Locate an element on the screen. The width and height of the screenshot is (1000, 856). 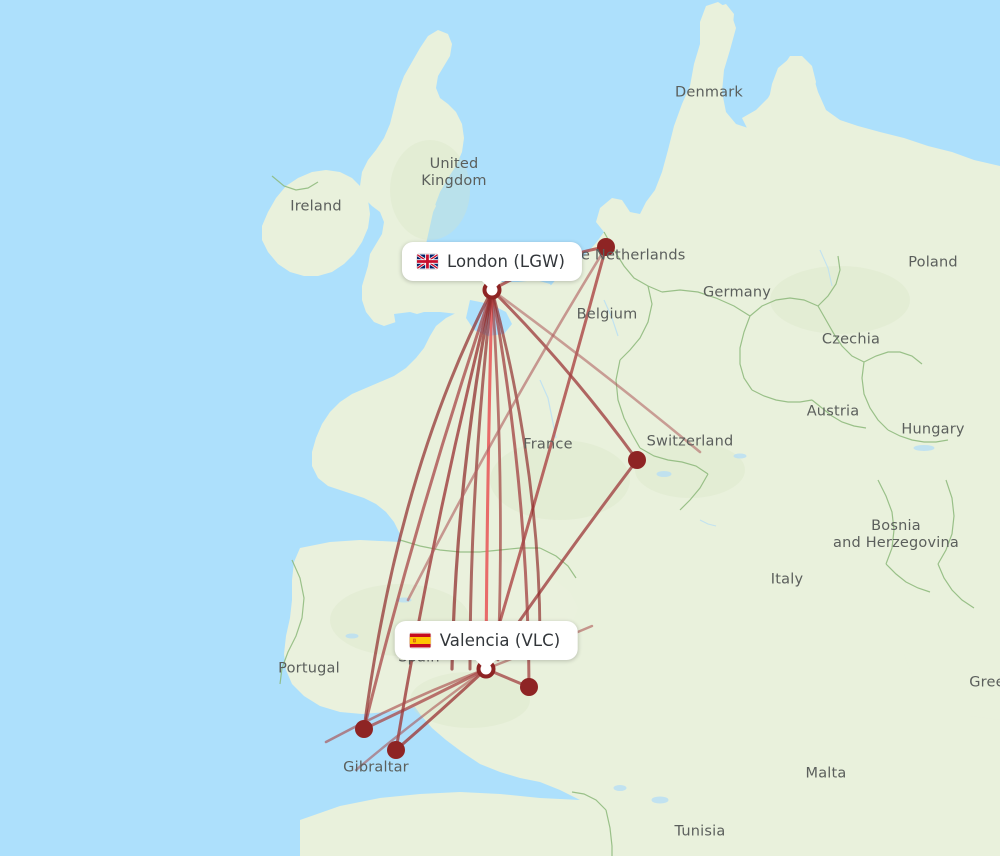
origin-city-name: London (LGW) is located at coordinates (506, 261).